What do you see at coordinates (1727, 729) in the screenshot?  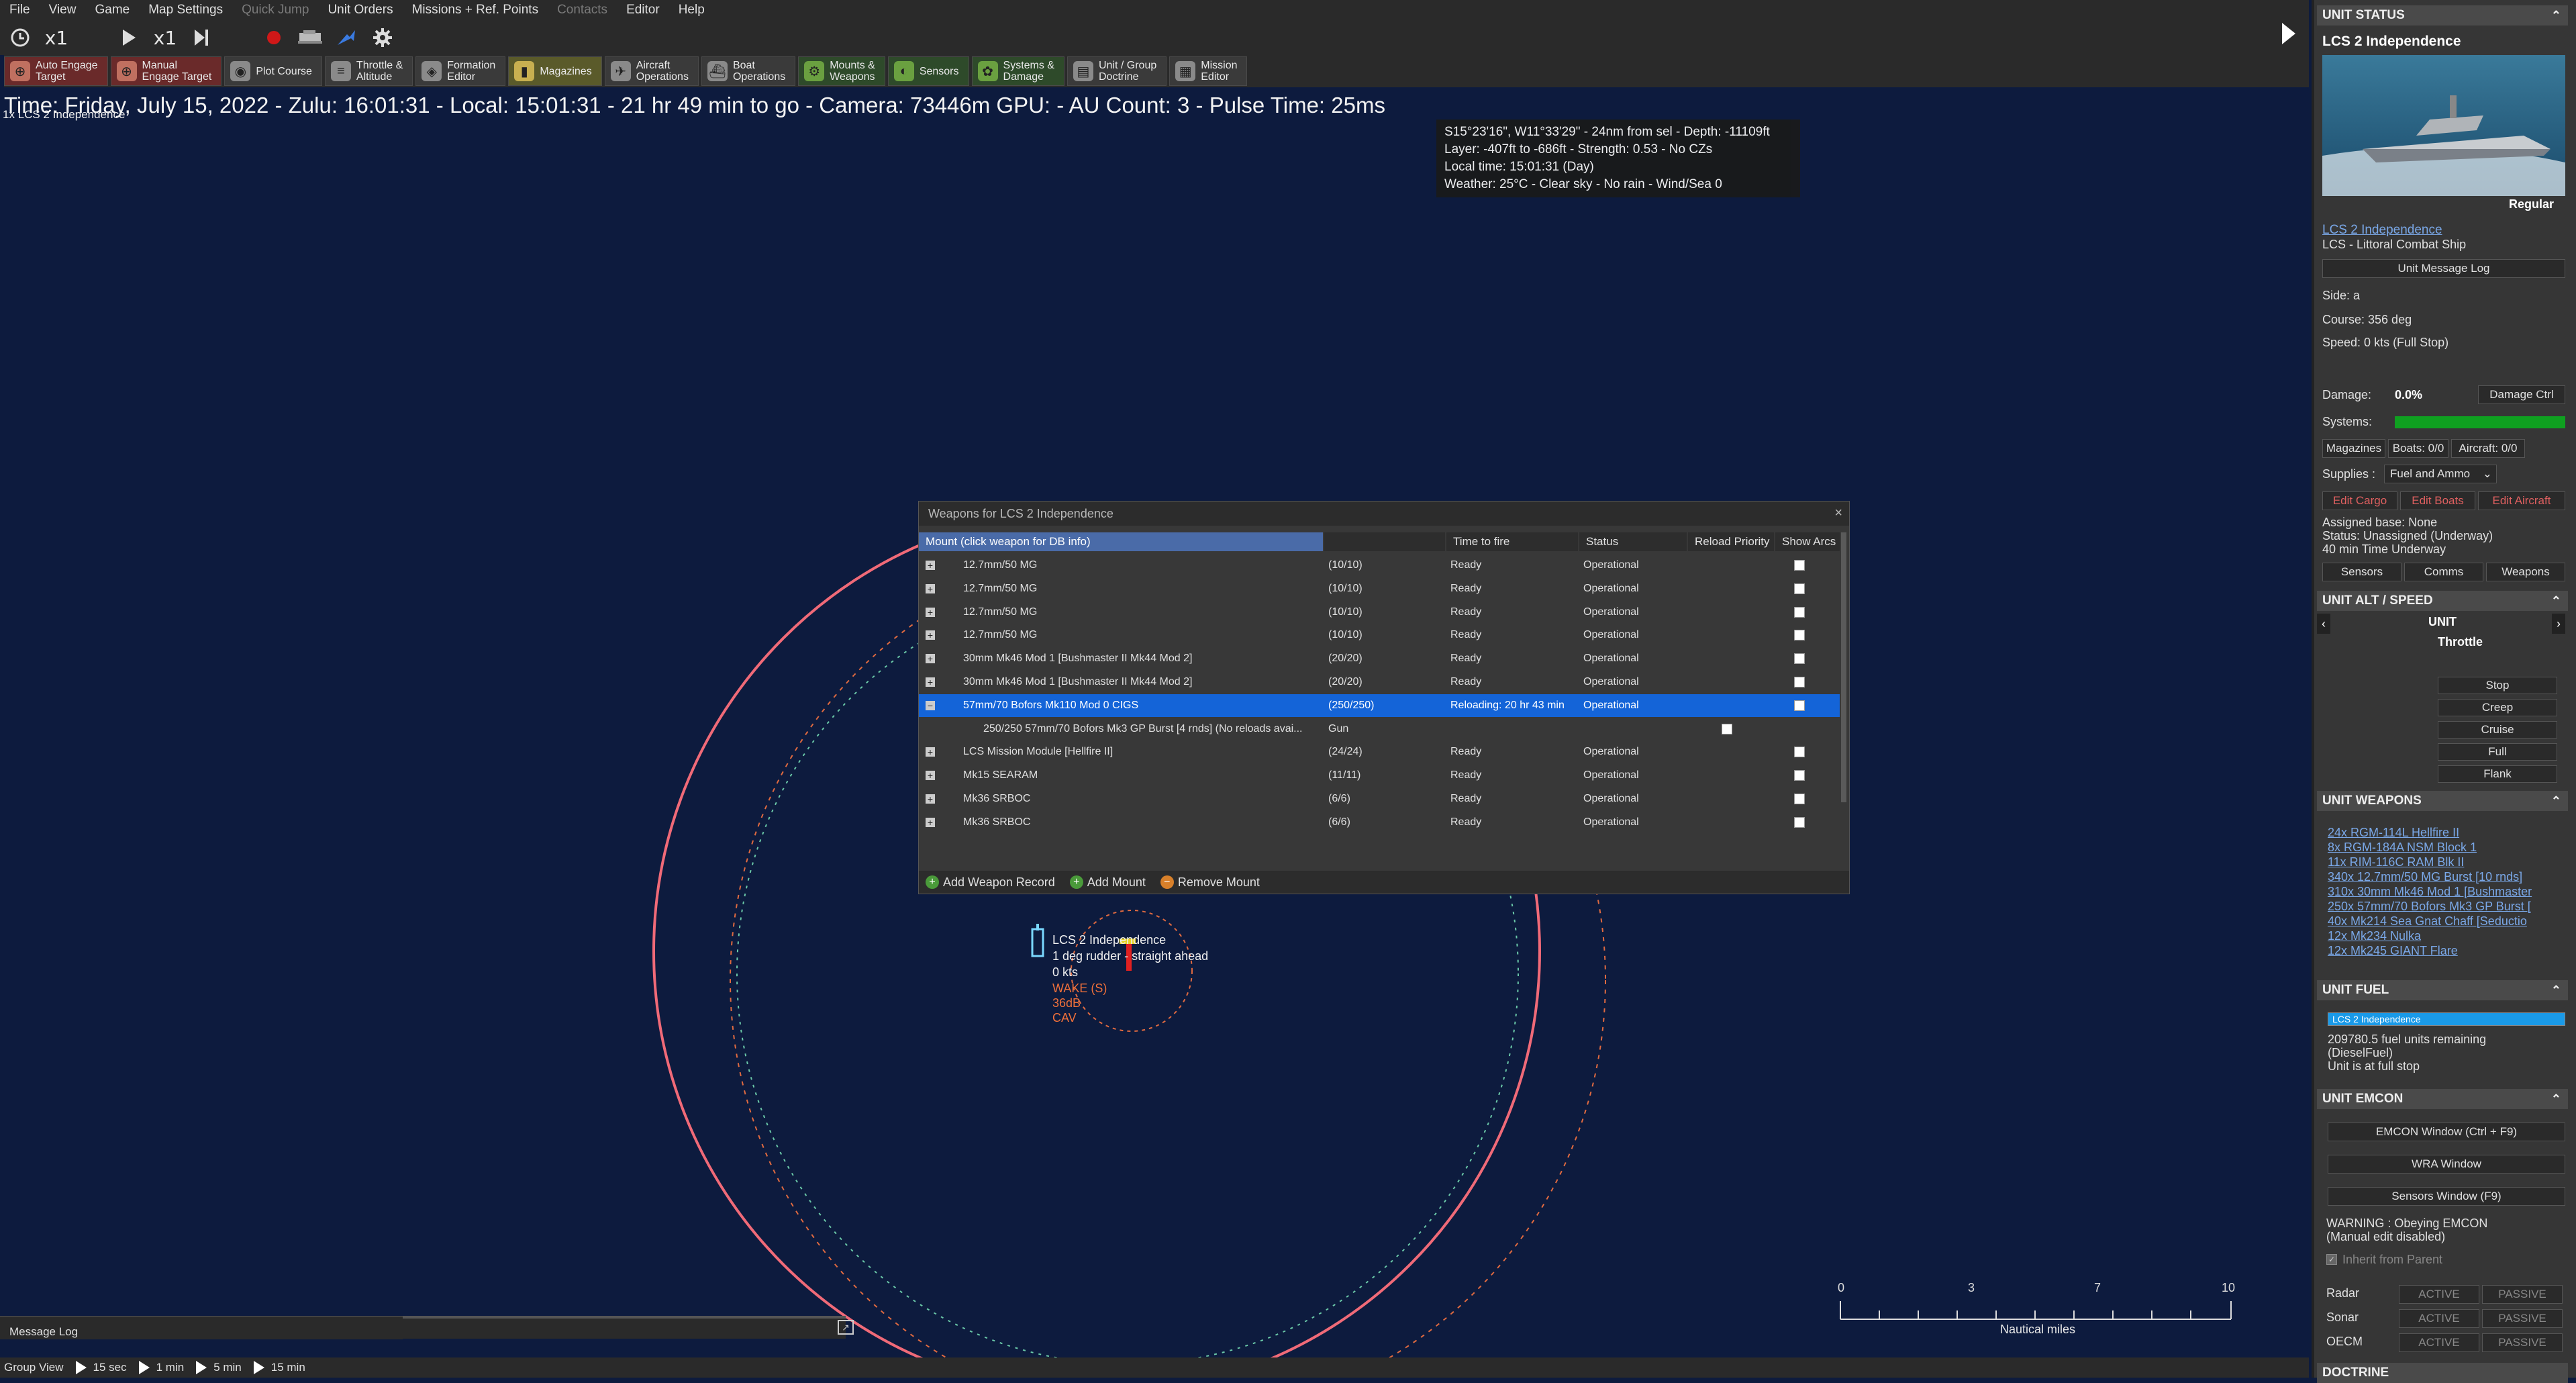 I see `reload-priority-checkbox` at bounding box center [1727, 729].